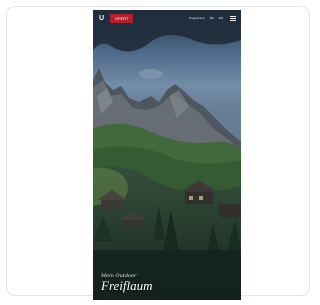 This screenshot has height=305, width=320. Describe the element at coordinates (167, 19) in the screenshot. I see `site-header: U OFERT Programme Ski EN` at that location.